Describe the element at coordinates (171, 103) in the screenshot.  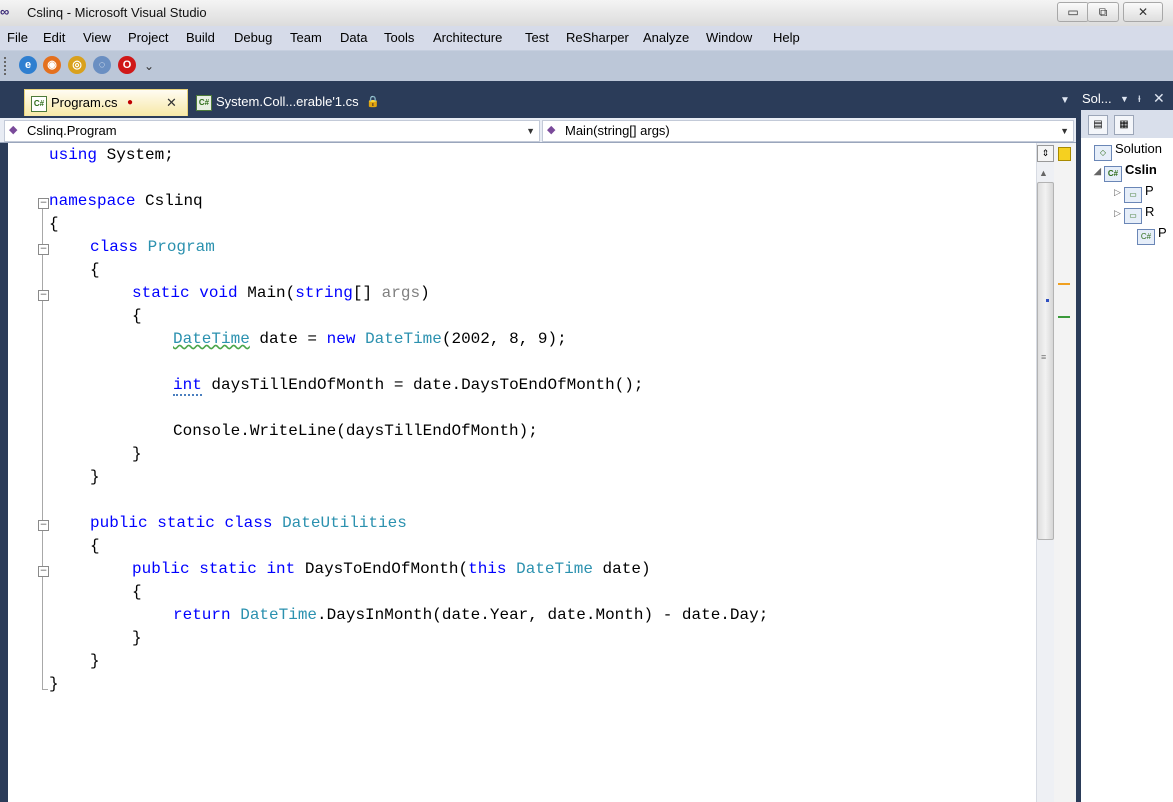
I see `tab-close-icon: ✕` at that location.